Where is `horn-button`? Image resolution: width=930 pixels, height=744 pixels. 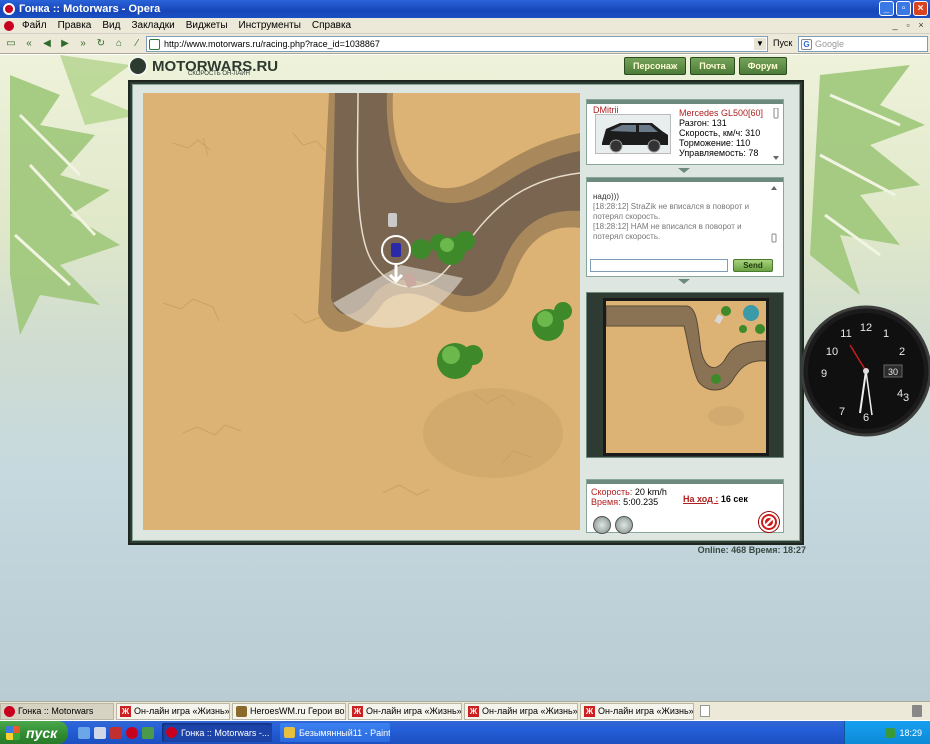
horn-button is located at coordinates (624, 525).